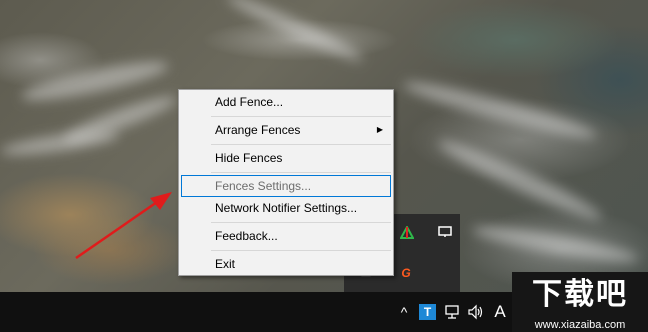  What do you see at coordinates (580, 325) in the screenshot?
I see `watermark-url: www.xiazaiba.com` at bounding box center [580, 325].